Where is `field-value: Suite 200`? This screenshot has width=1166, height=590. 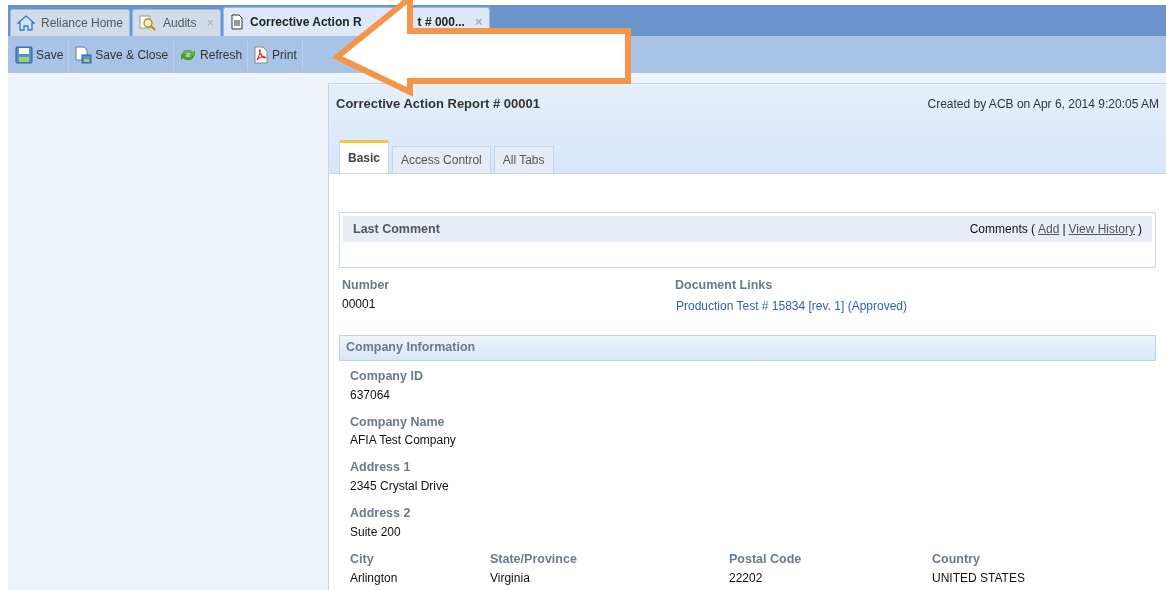 field-value: Suite 200 is located at coordinates (376, 532).